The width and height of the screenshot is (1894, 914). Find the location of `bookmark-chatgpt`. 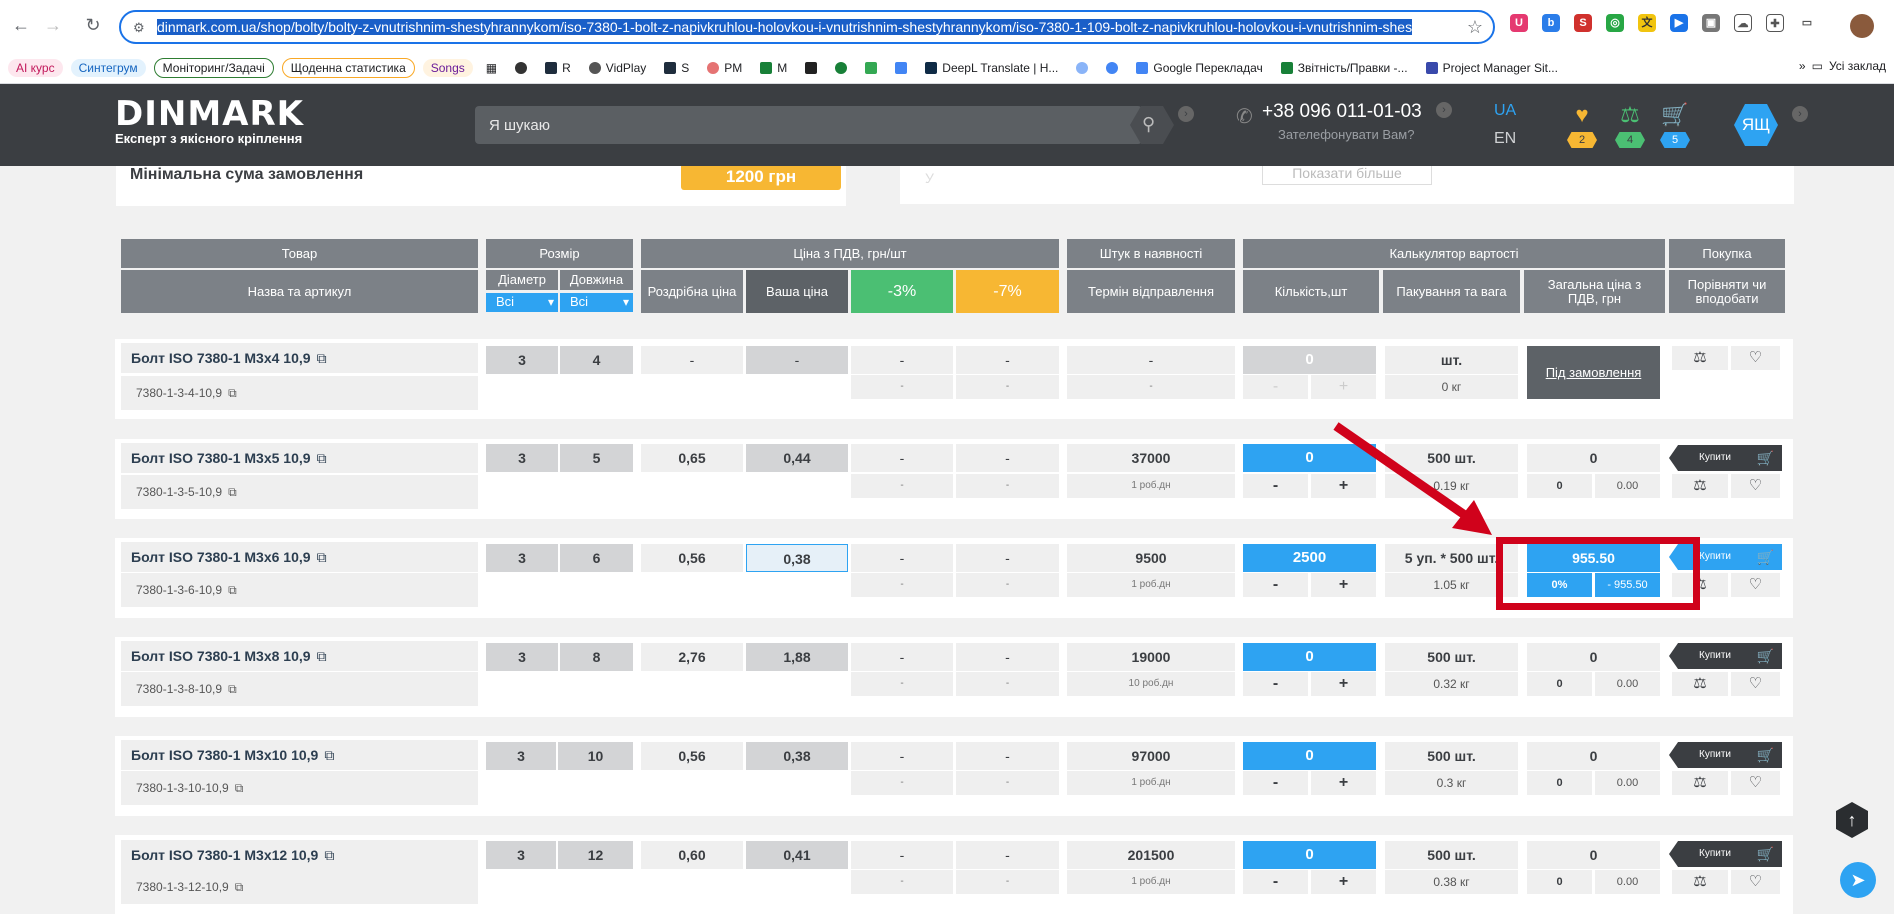

bookmark-chatgpt is located at coordinates (521, 68).